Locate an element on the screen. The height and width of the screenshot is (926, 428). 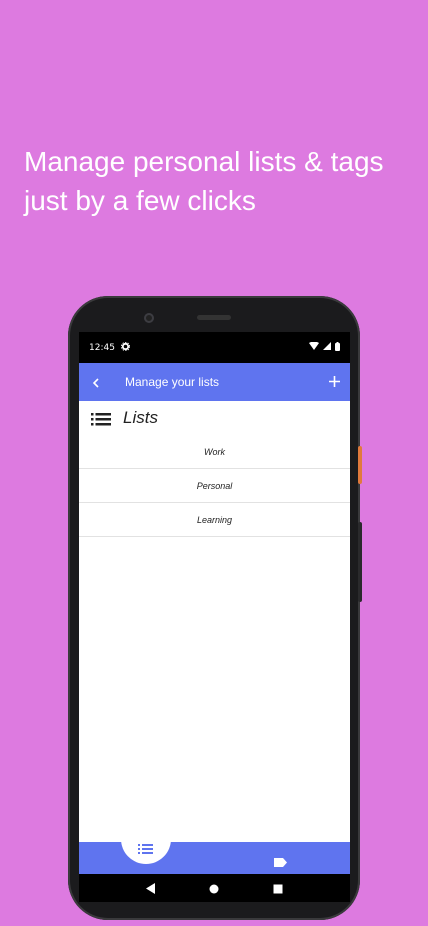
list-icon is located at coordinates (146, 849).